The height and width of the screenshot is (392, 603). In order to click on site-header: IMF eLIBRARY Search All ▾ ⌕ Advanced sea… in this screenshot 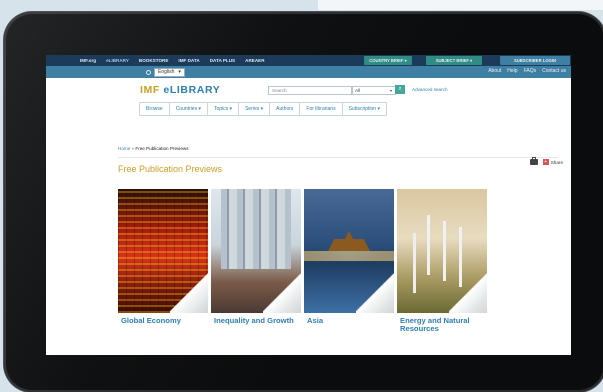, I will do `click(308, 90)`.